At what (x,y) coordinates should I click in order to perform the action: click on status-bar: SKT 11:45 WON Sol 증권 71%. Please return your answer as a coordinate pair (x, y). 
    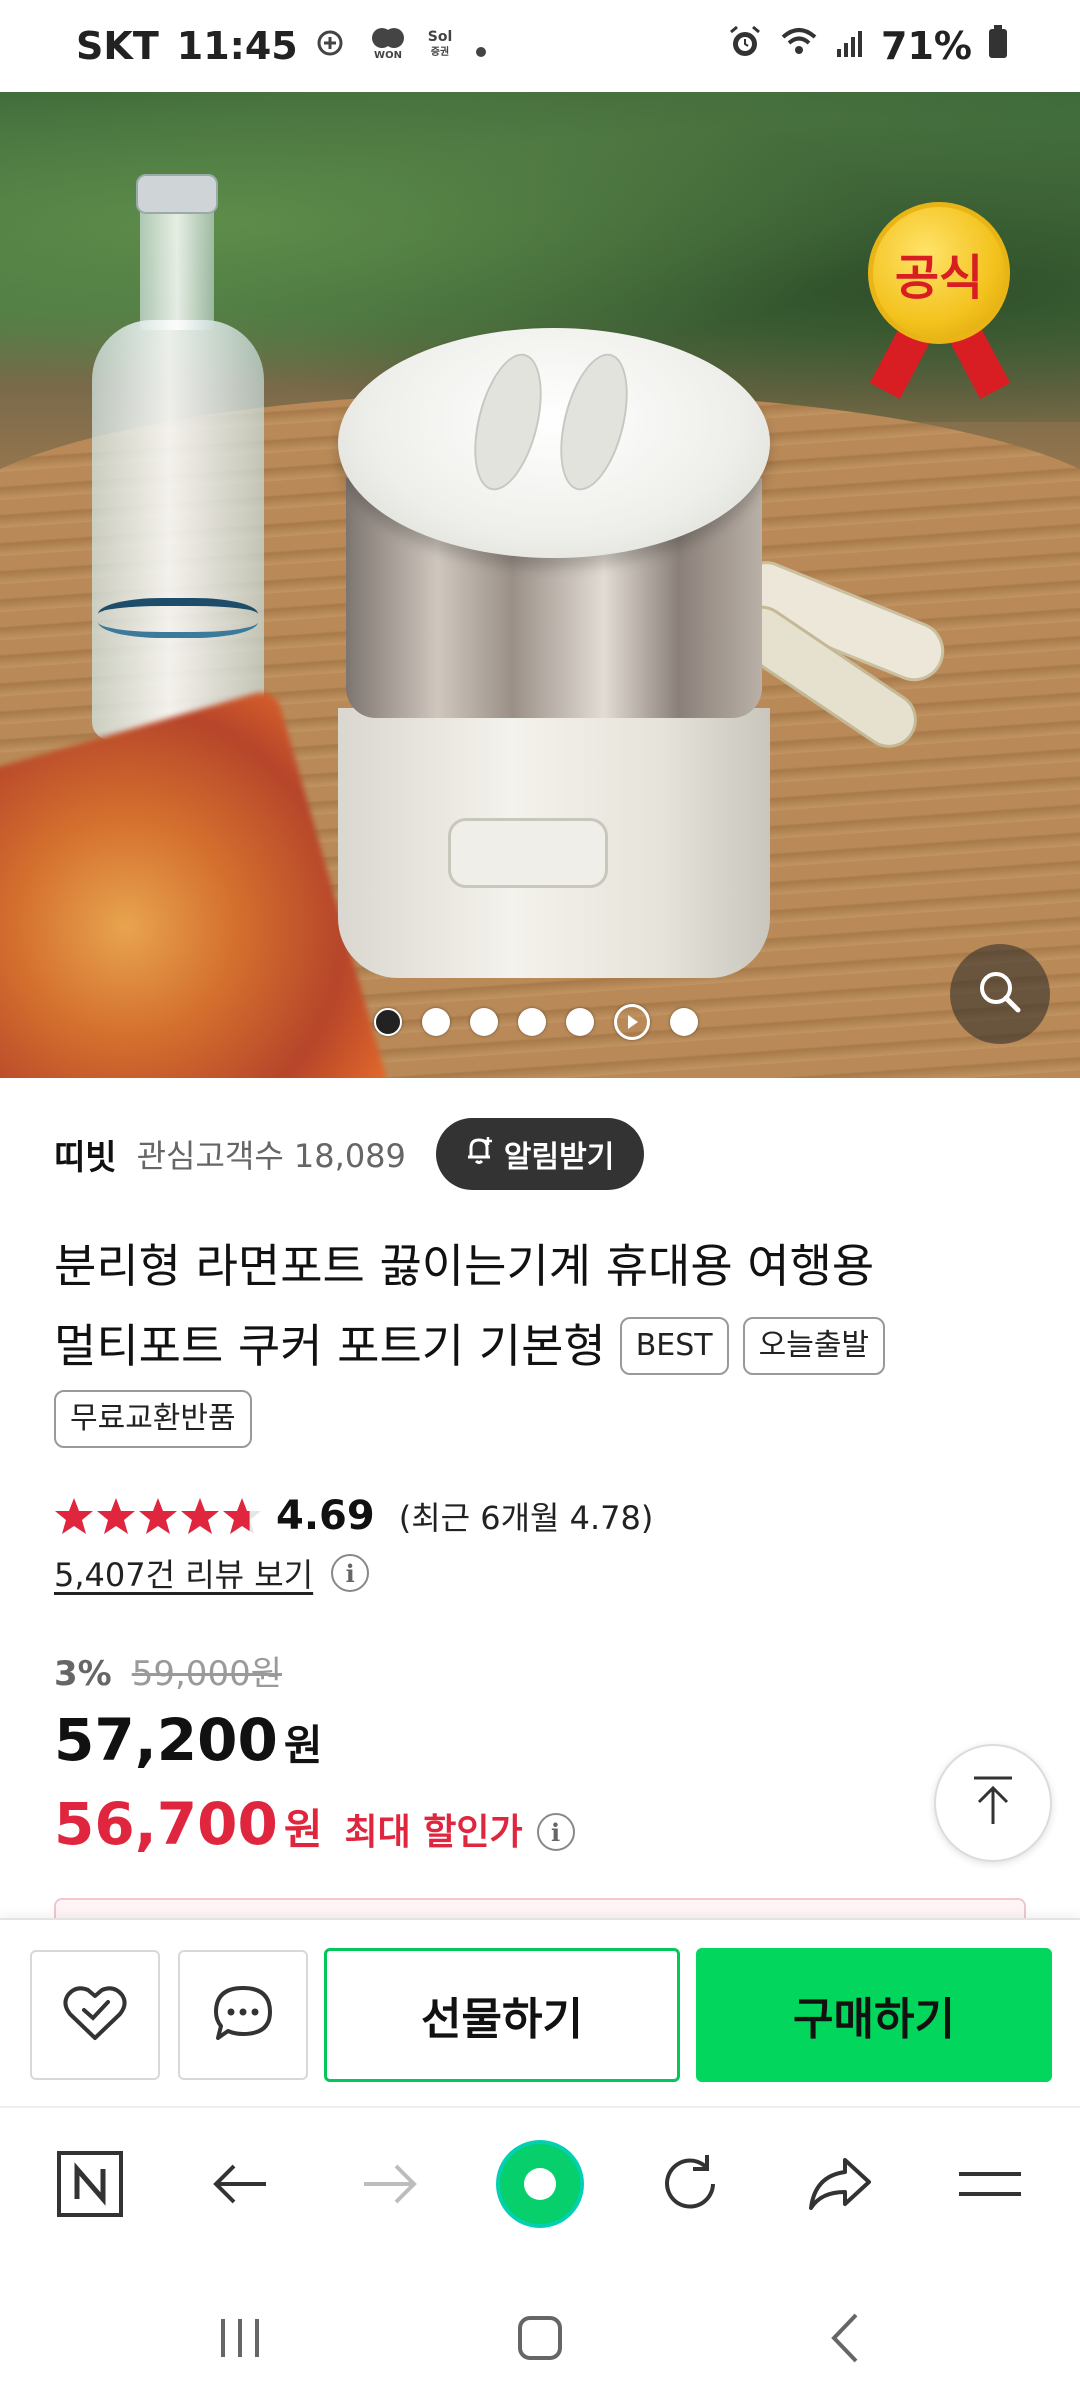
    Looking at the image, I should click on (540, 46).